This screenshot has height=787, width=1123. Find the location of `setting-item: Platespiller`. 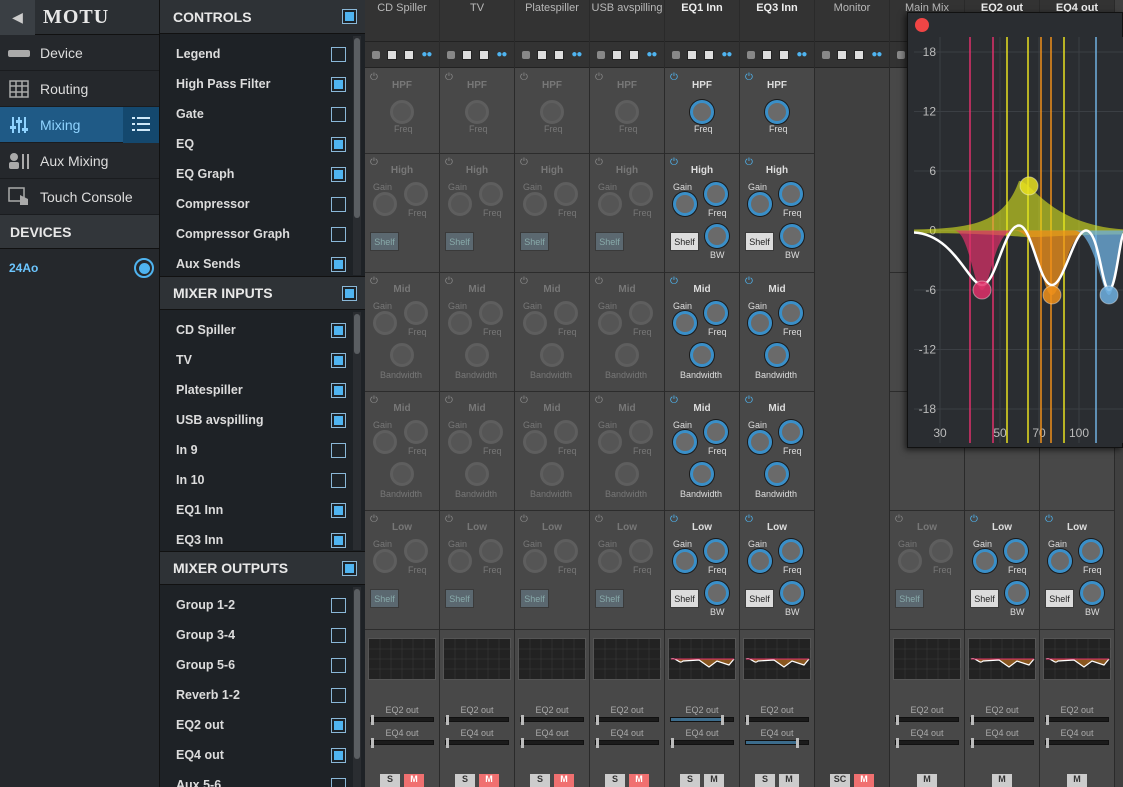

setting-item: Platespiller is located at coordinates (262, 390).